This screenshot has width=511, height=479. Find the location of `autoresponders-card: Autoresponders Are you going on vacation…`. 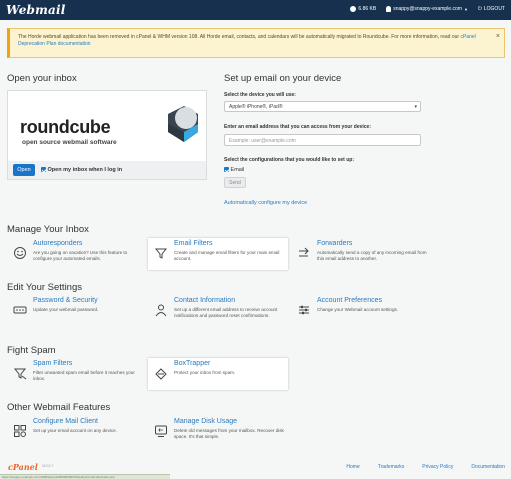

autoresponders-card: Autoresponders Are you going on vacation… is located at coordinates (77, 254).